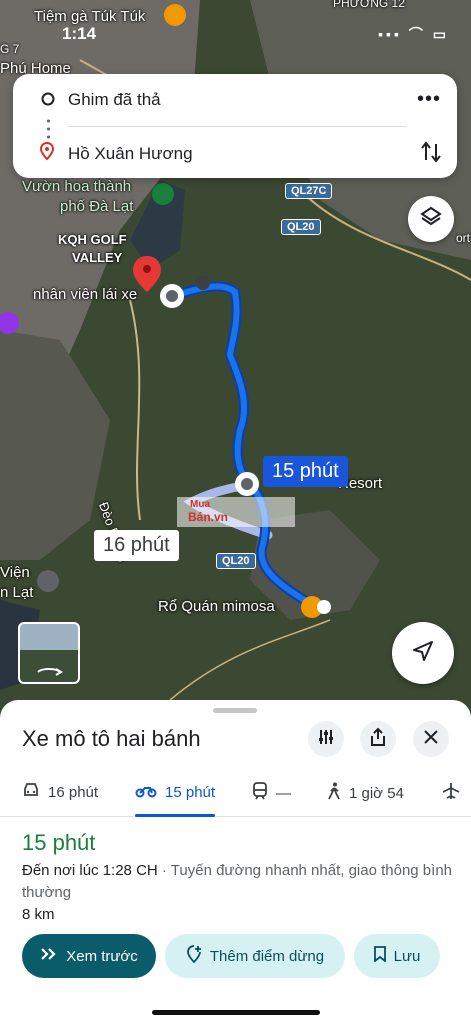 This screenshot has height=1024, width=471. Describe the element at coordinates (413, 34) in the screenshot. I see `status-icons: ▪▪▪ ⌒ ▭` at that location.